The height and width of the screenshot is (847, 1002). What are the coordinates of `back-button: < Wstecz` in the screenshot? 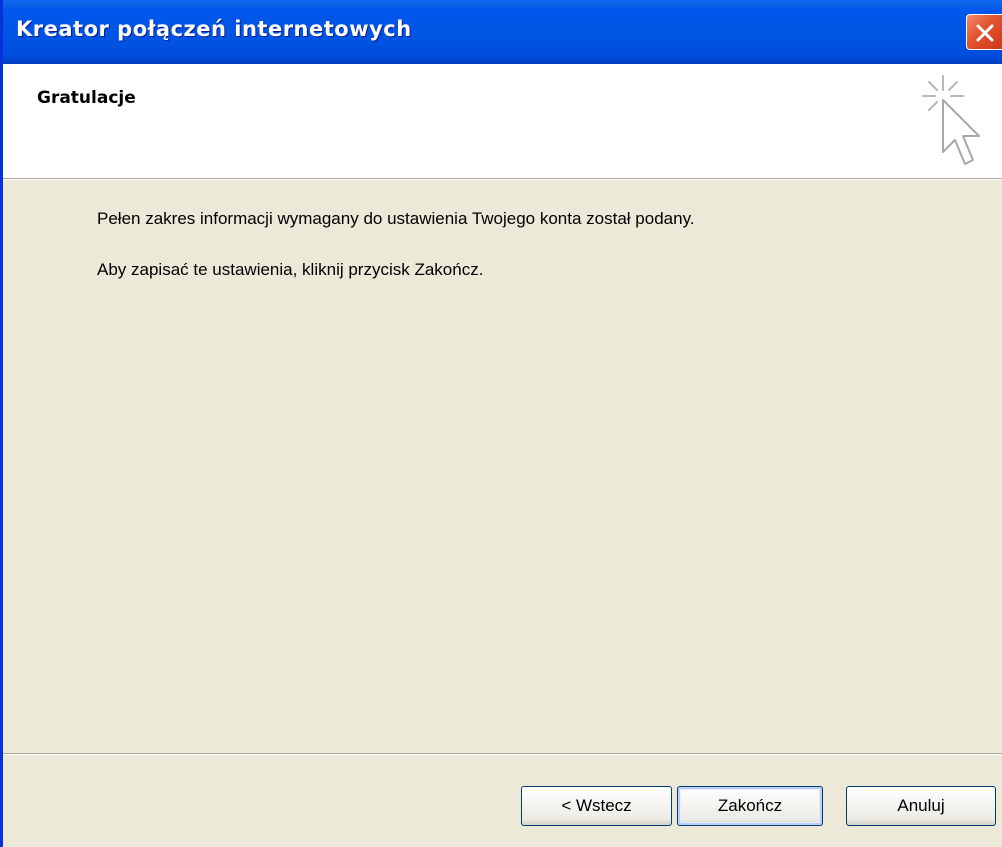 It's located at (596, 806).